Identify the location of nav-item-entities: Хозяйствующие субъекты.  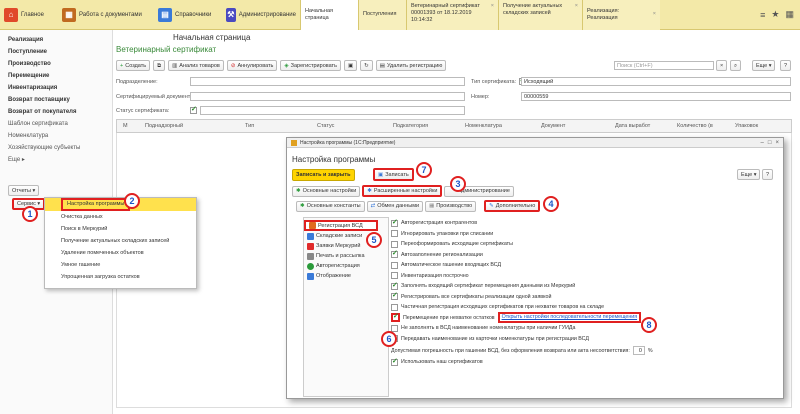
(56, 148).